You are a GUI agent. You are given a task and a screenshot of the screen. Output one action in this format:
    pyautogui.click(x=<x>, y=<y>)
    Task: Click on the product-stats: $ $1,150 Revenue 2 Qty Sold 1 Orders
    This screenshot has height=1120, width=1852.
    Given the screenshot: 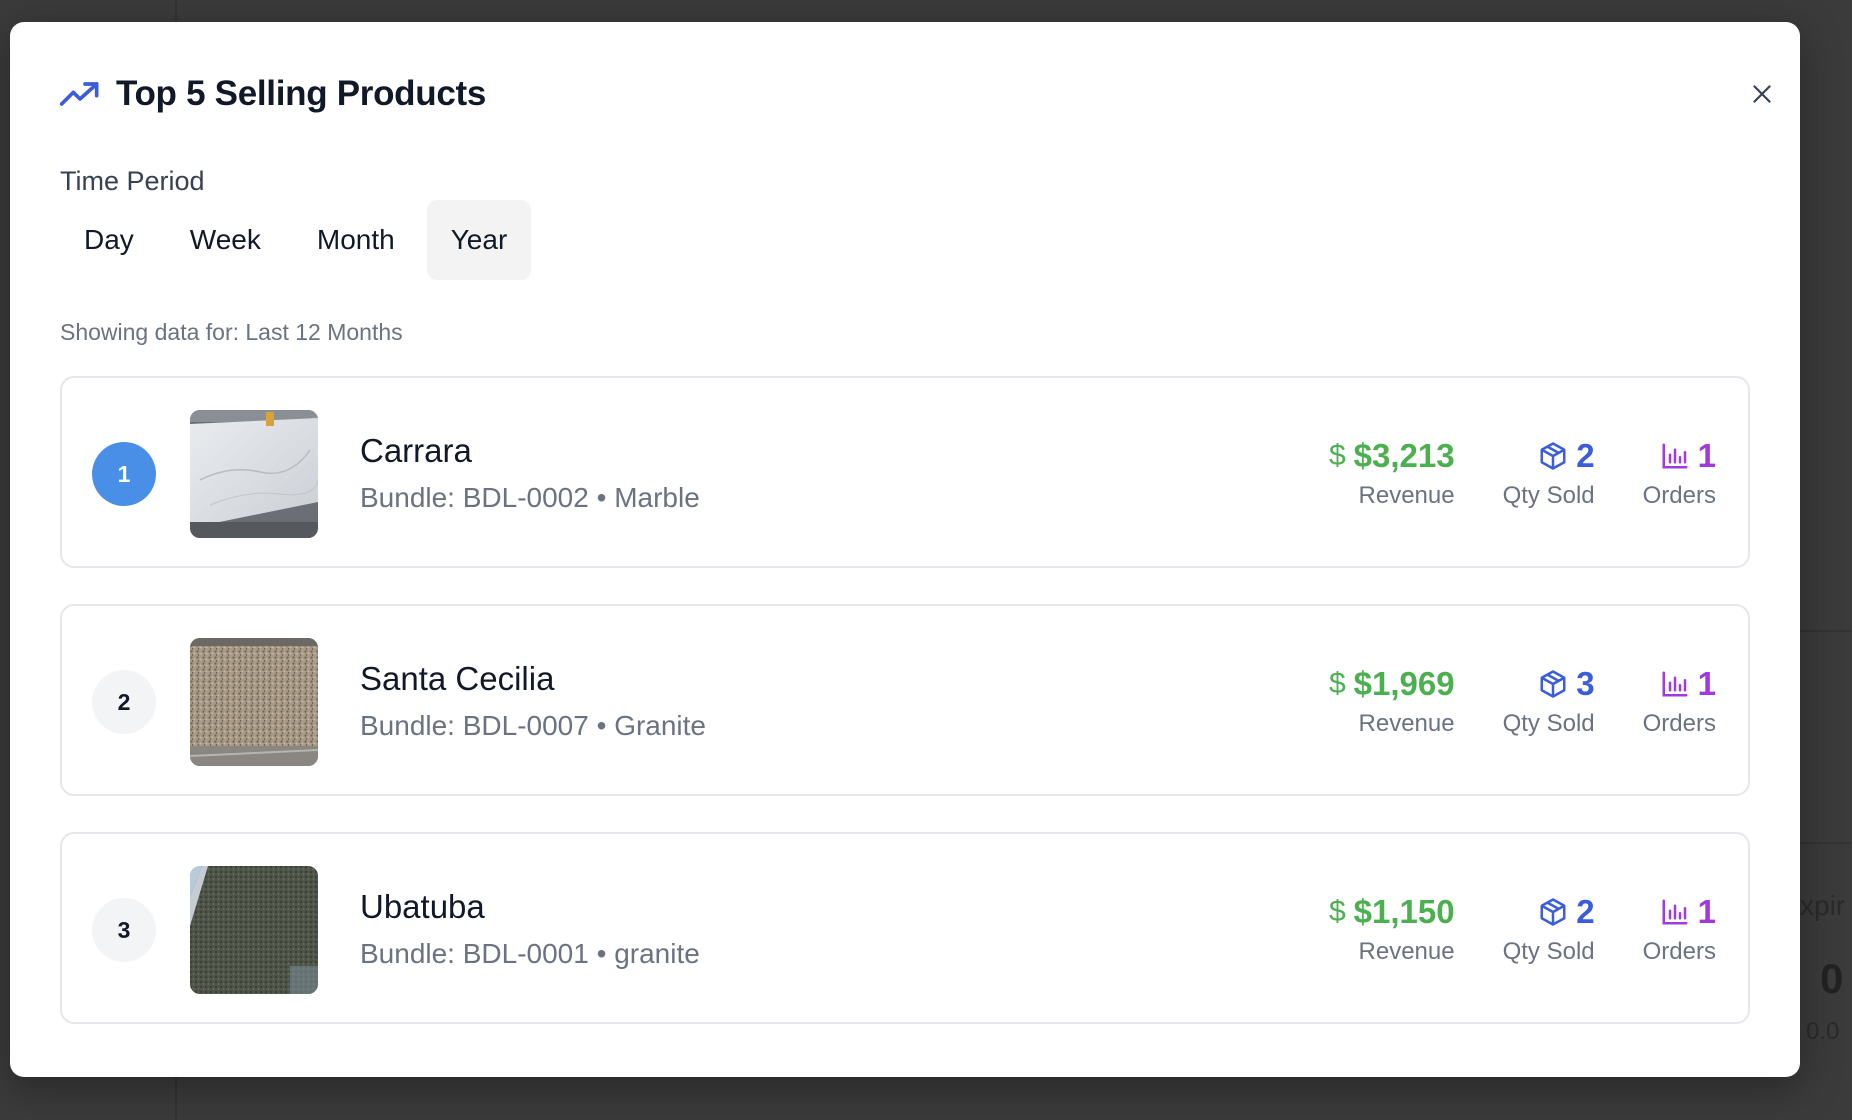 What is the action you would take?
    pyautogui.click(x=1498, y=929)
    